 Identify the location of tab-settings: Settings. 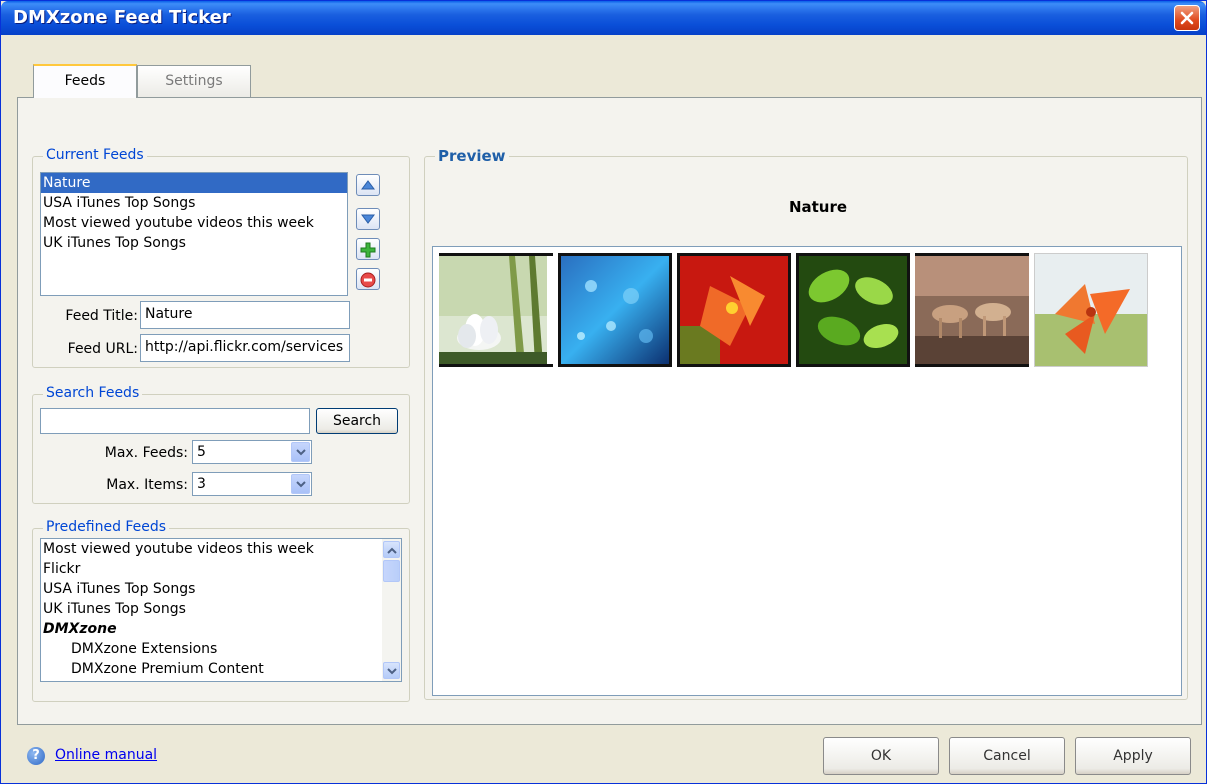
(194, 81).